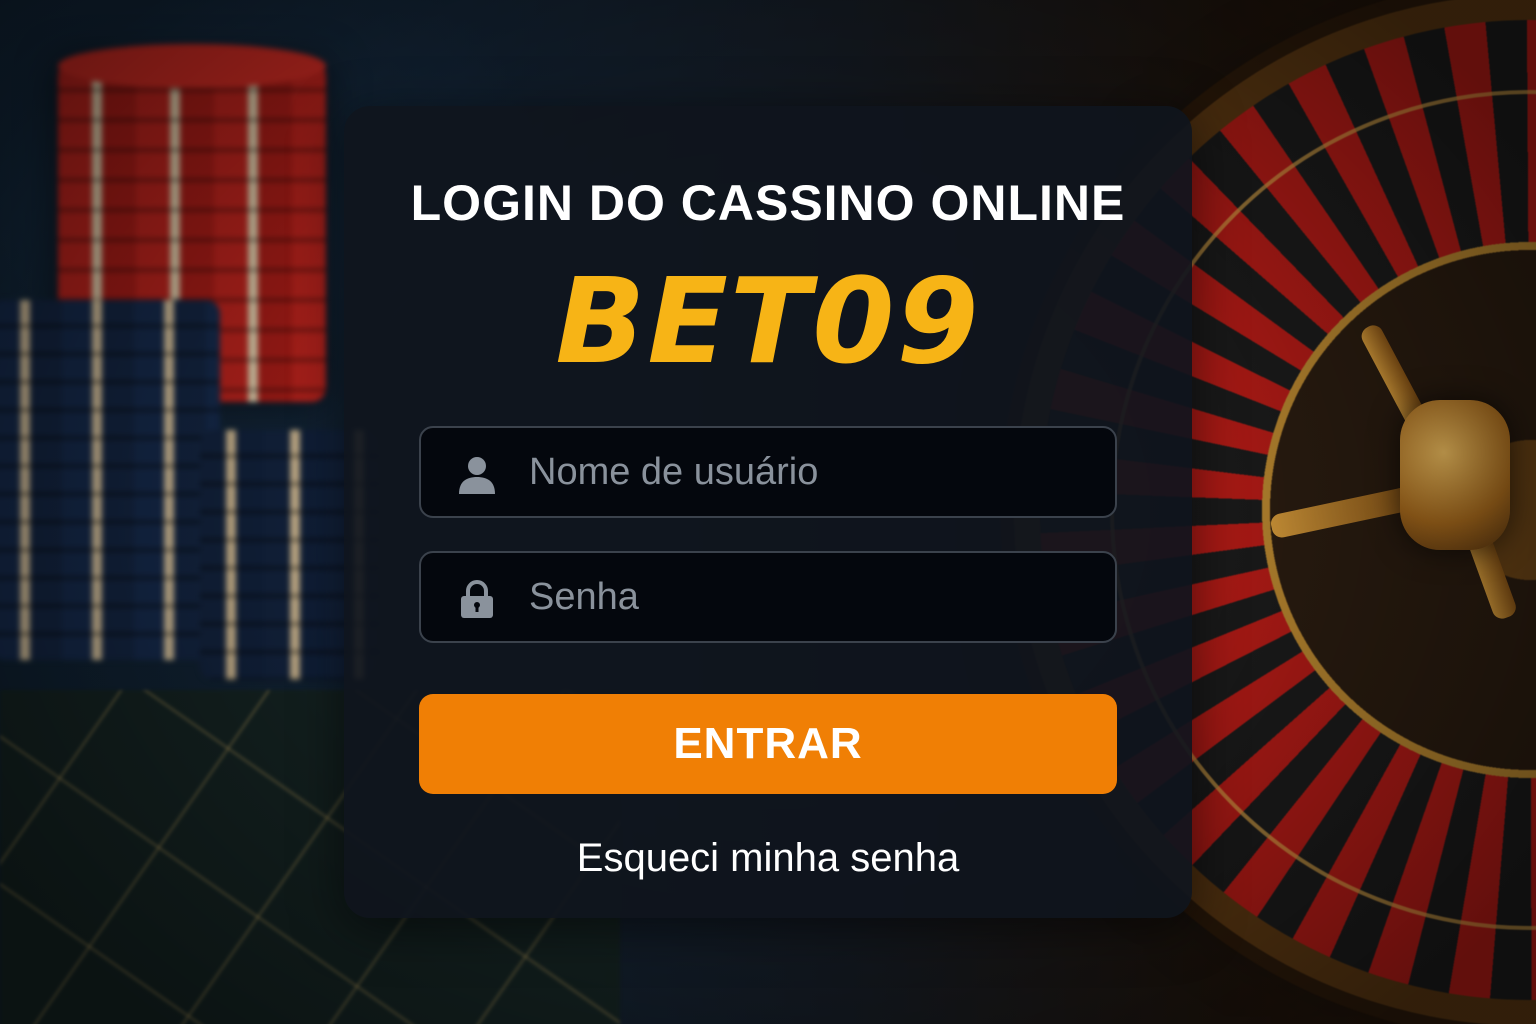 The width and height of the screenshot is (1536, 1024). Describe the element at coordinates (477, 599) in the screenshot. I see `lock-icon` at that location.